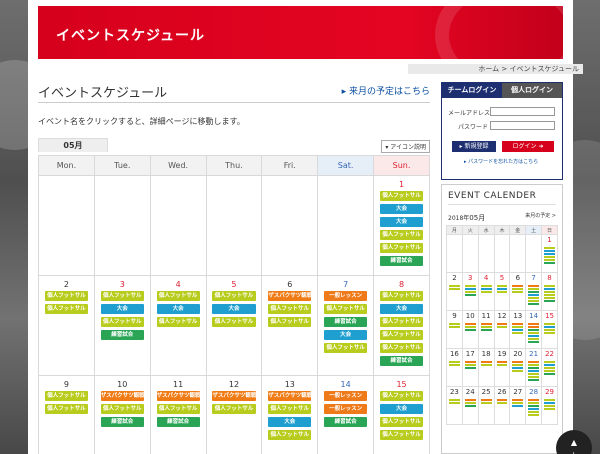  Describe the element at coordinates (454, 291) in the screenshot. I see `mini-day-cell: 2` at that location.